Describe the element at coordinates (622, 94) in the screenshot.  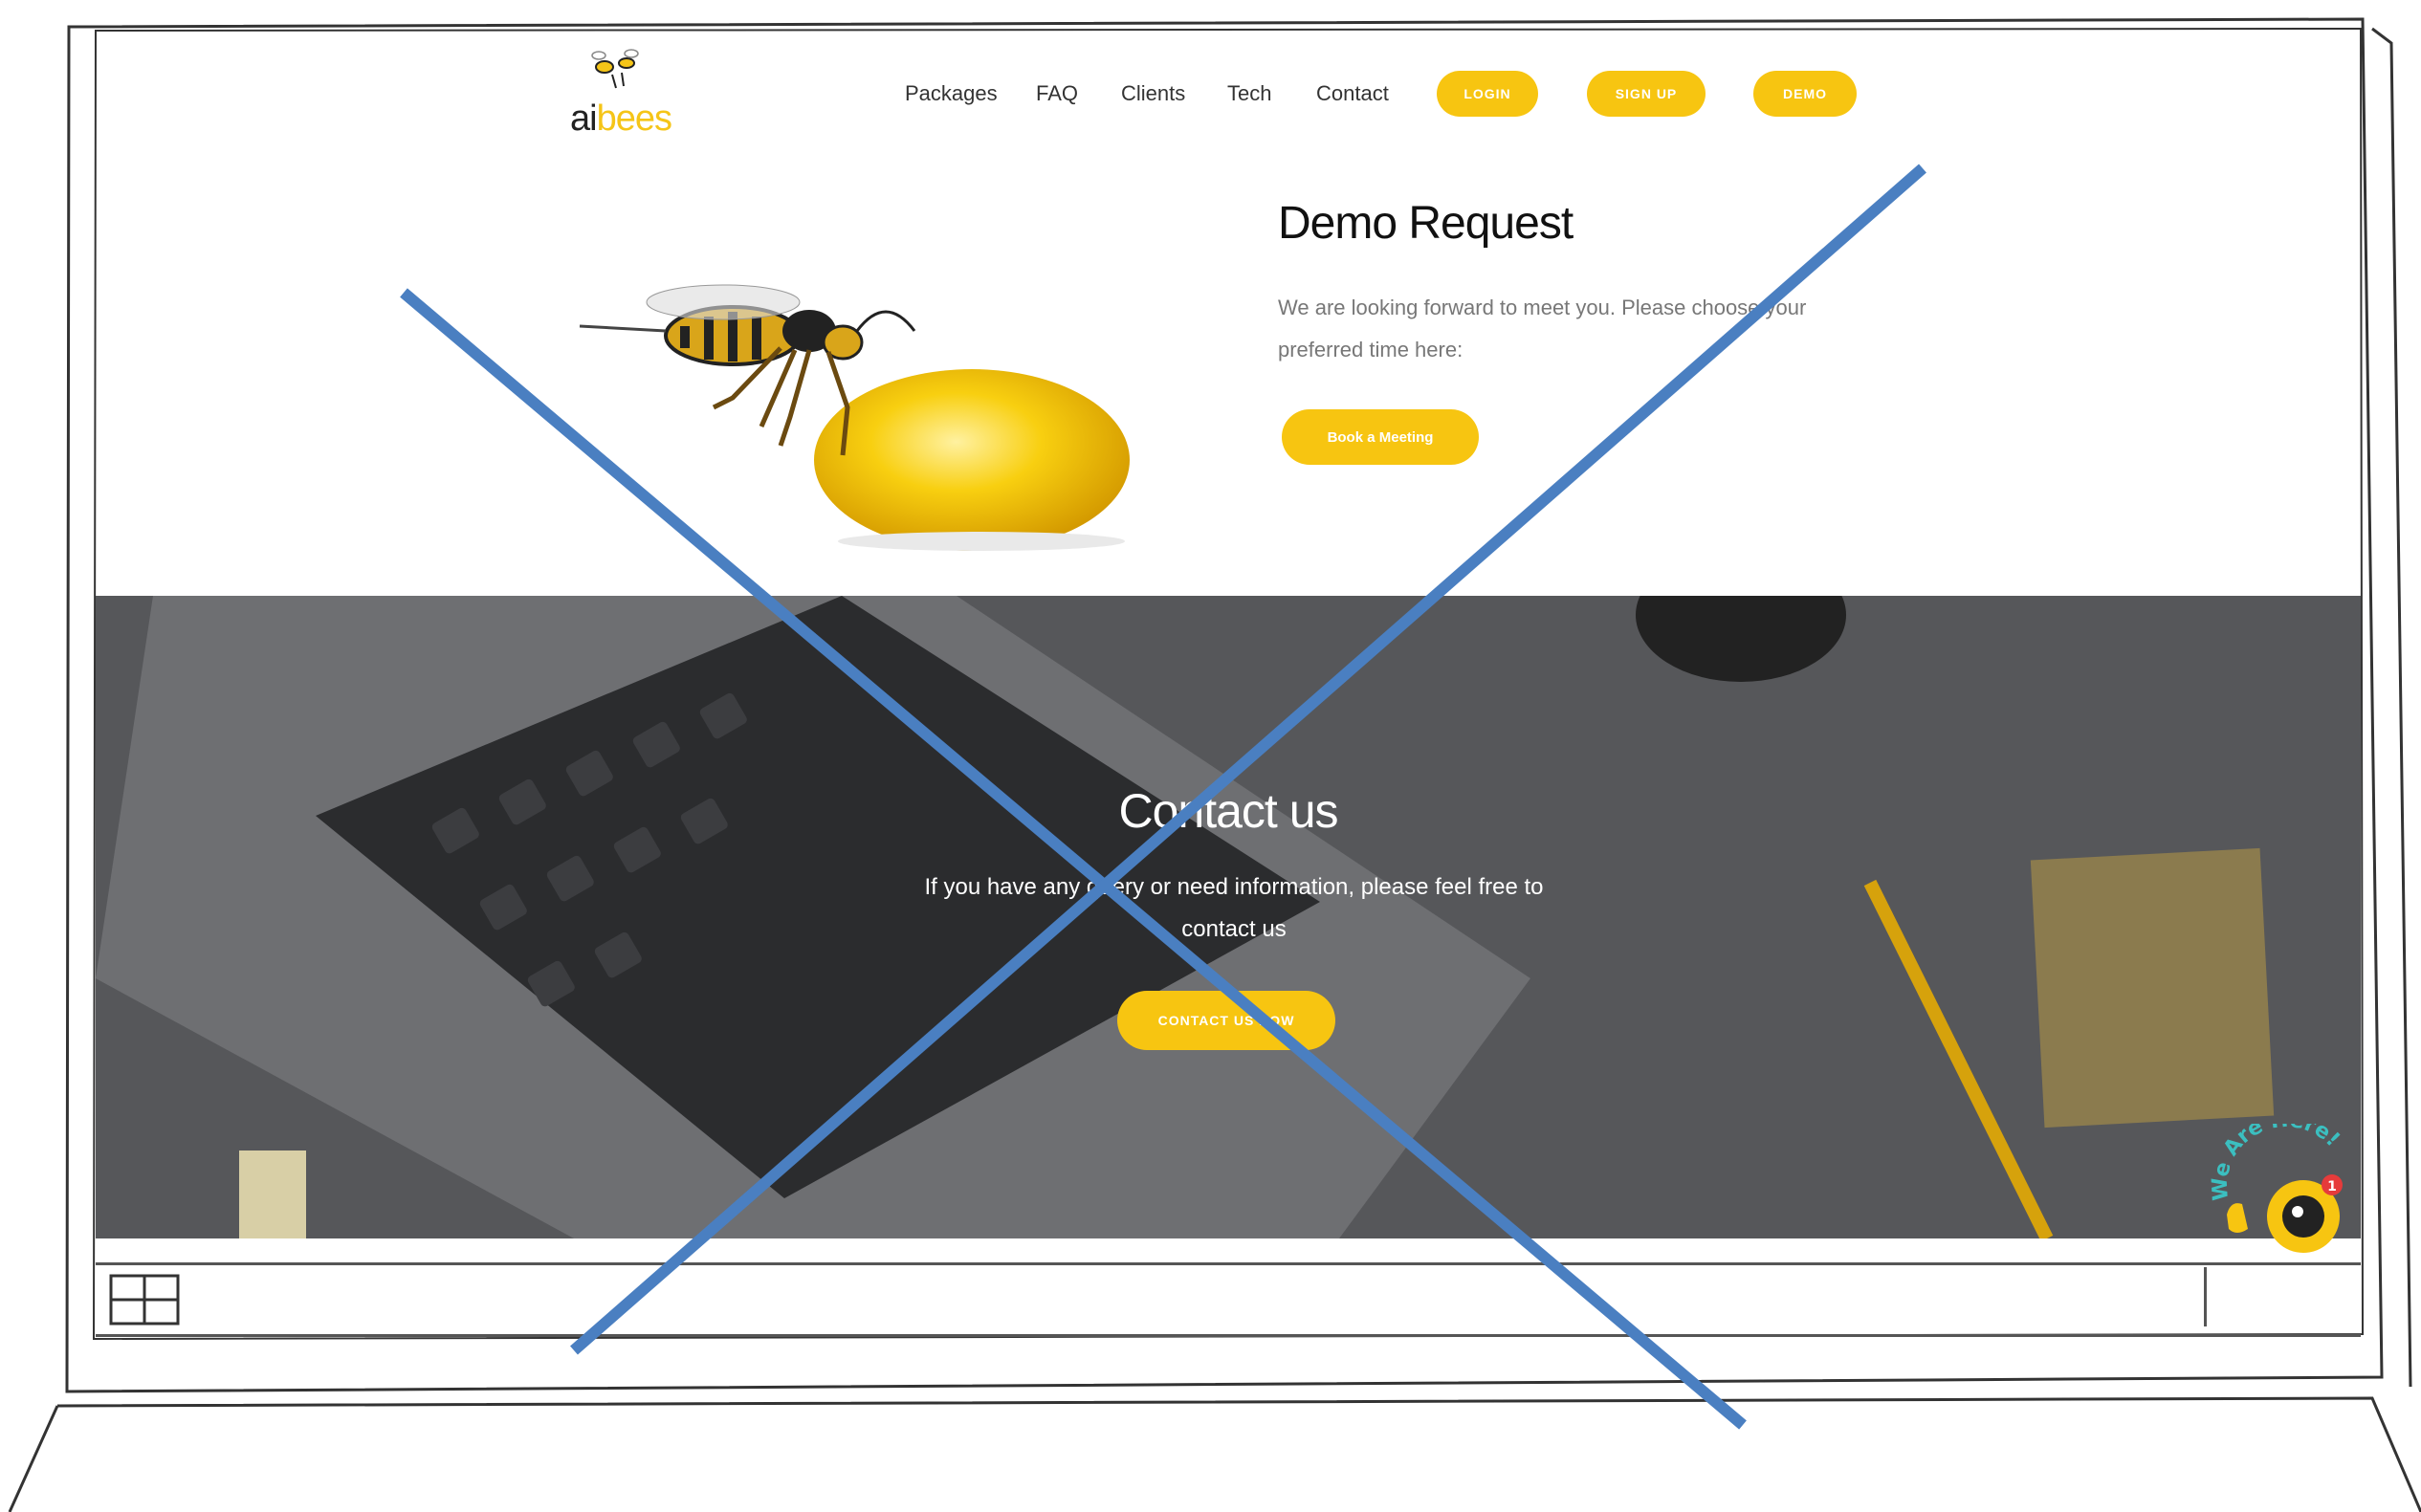
I see `site-logo: aibees` at that location.